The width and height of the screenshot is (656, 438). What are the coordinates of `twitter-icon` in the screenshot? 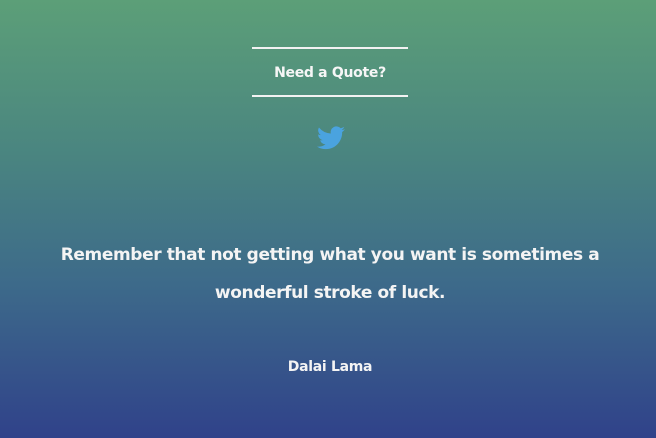 It's located at (331, 138).